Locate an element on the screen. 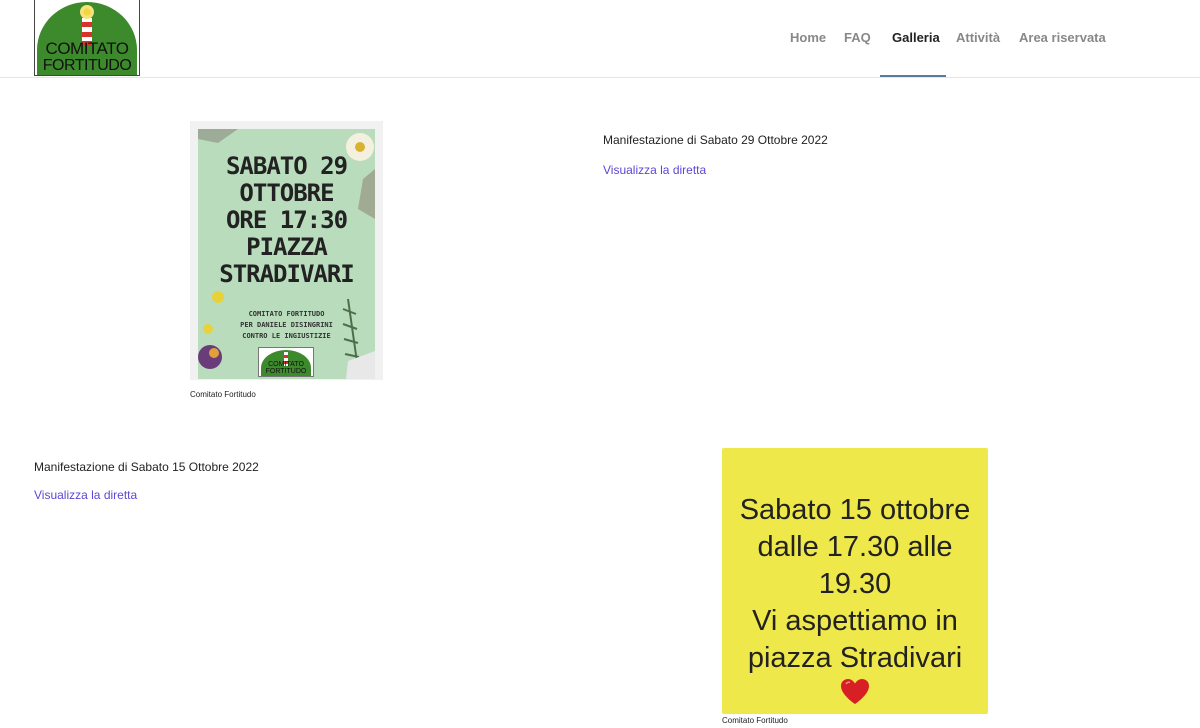 This screenshot has height=728, width=1200. nav-item-galleria: Galleria is located at coordinates (916, 37).